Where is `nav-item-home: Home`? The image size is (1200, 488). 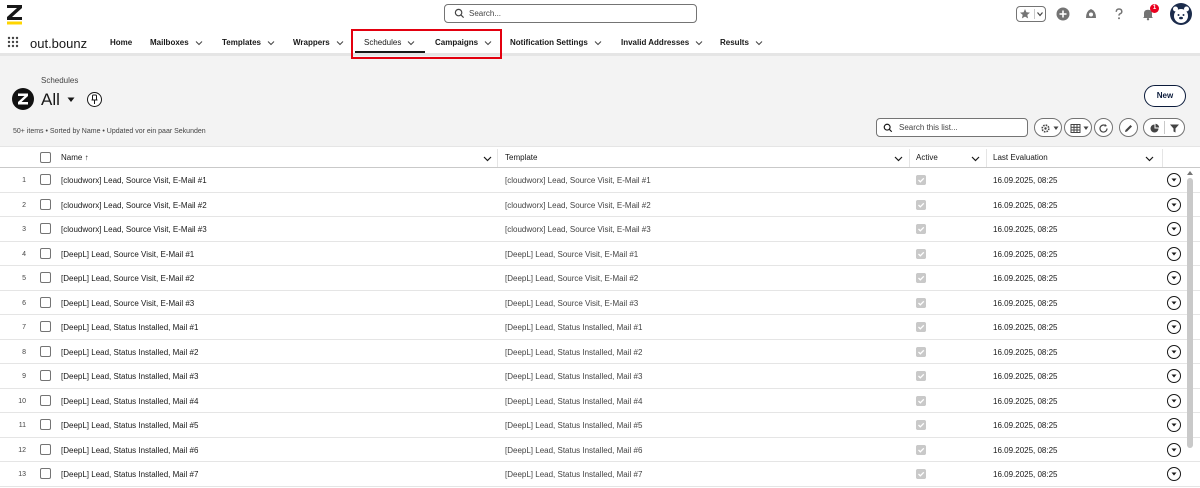 nav-item-home: Home is located at coordinates (121, 42).